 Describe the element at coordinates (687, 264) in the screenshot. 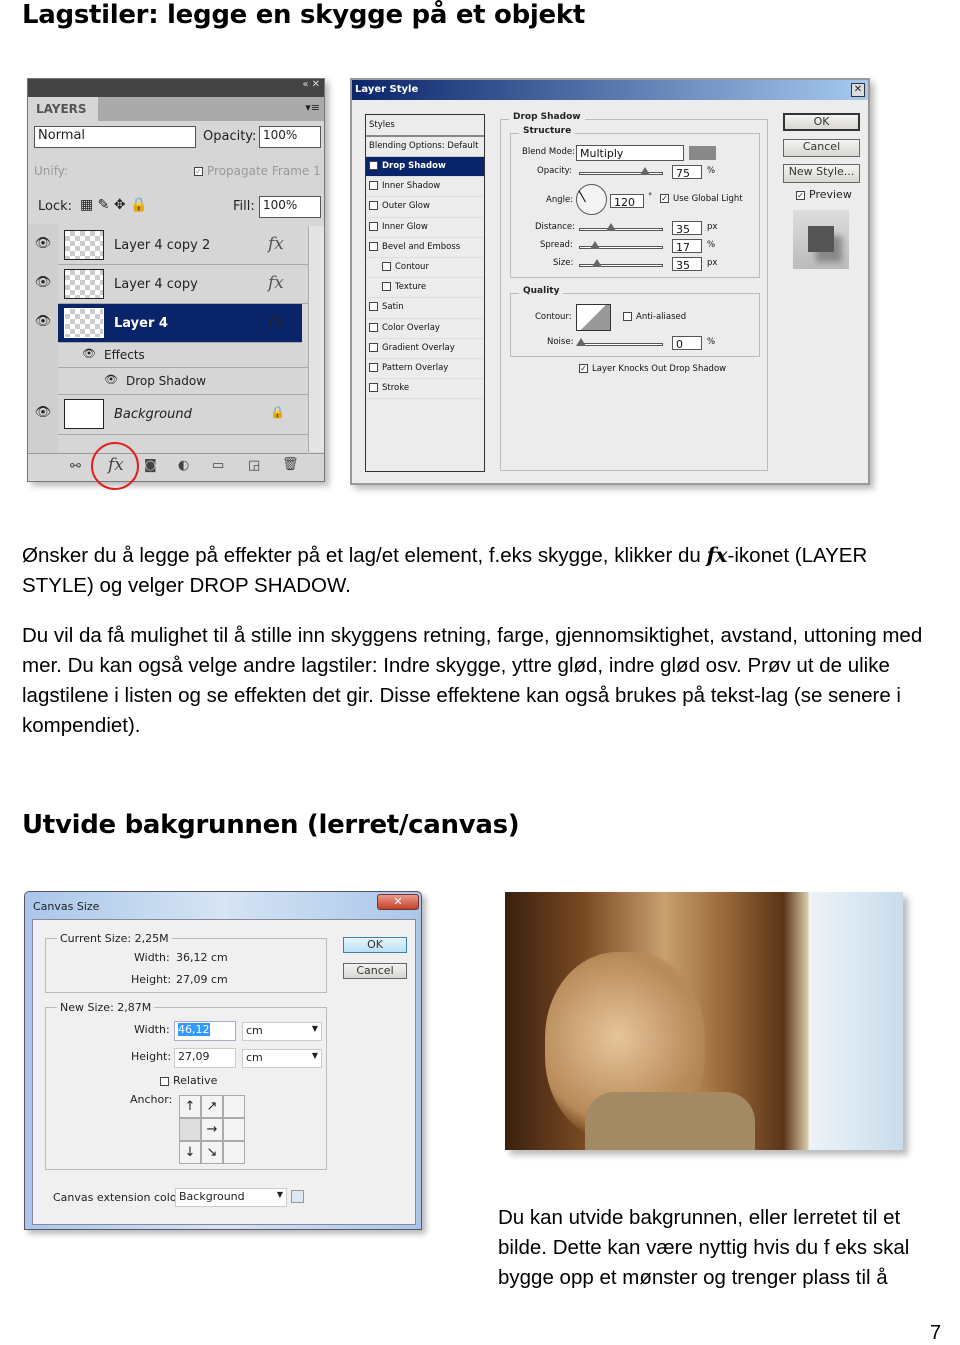

I see `size-input: 35` at that location.